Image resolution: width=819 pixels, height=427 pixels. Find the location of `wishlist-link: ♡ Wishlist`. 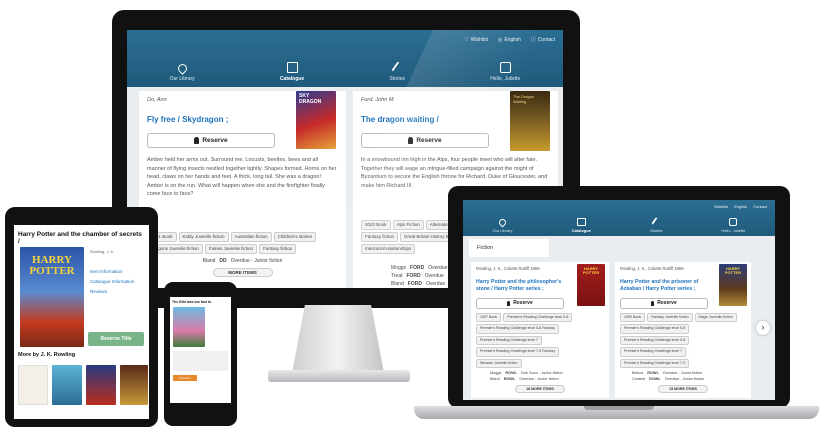

wishlist-link: ♡ Wishlist is located at coordinates (476, 39).